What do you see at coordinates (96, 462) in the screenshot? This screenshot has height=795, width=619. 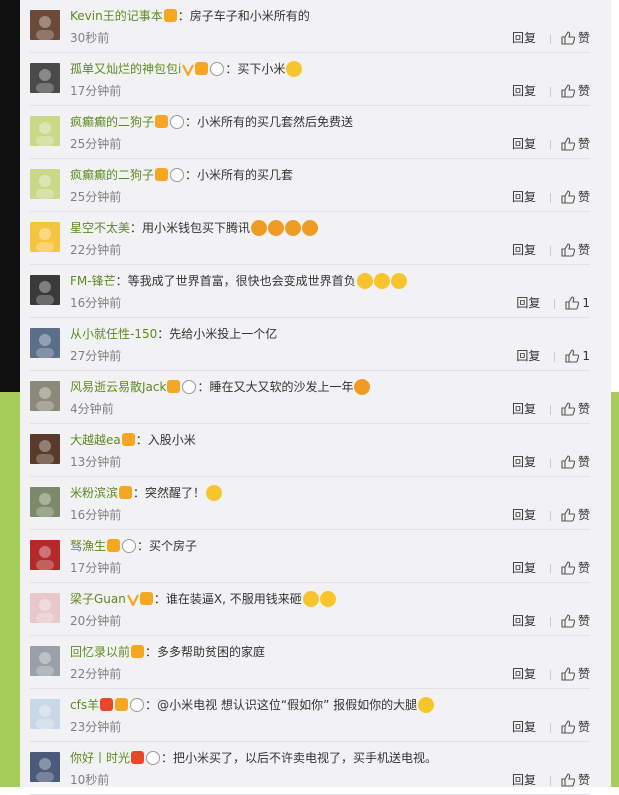 I see `comment-time: 13分钟前` at bounding box center [96, 462].